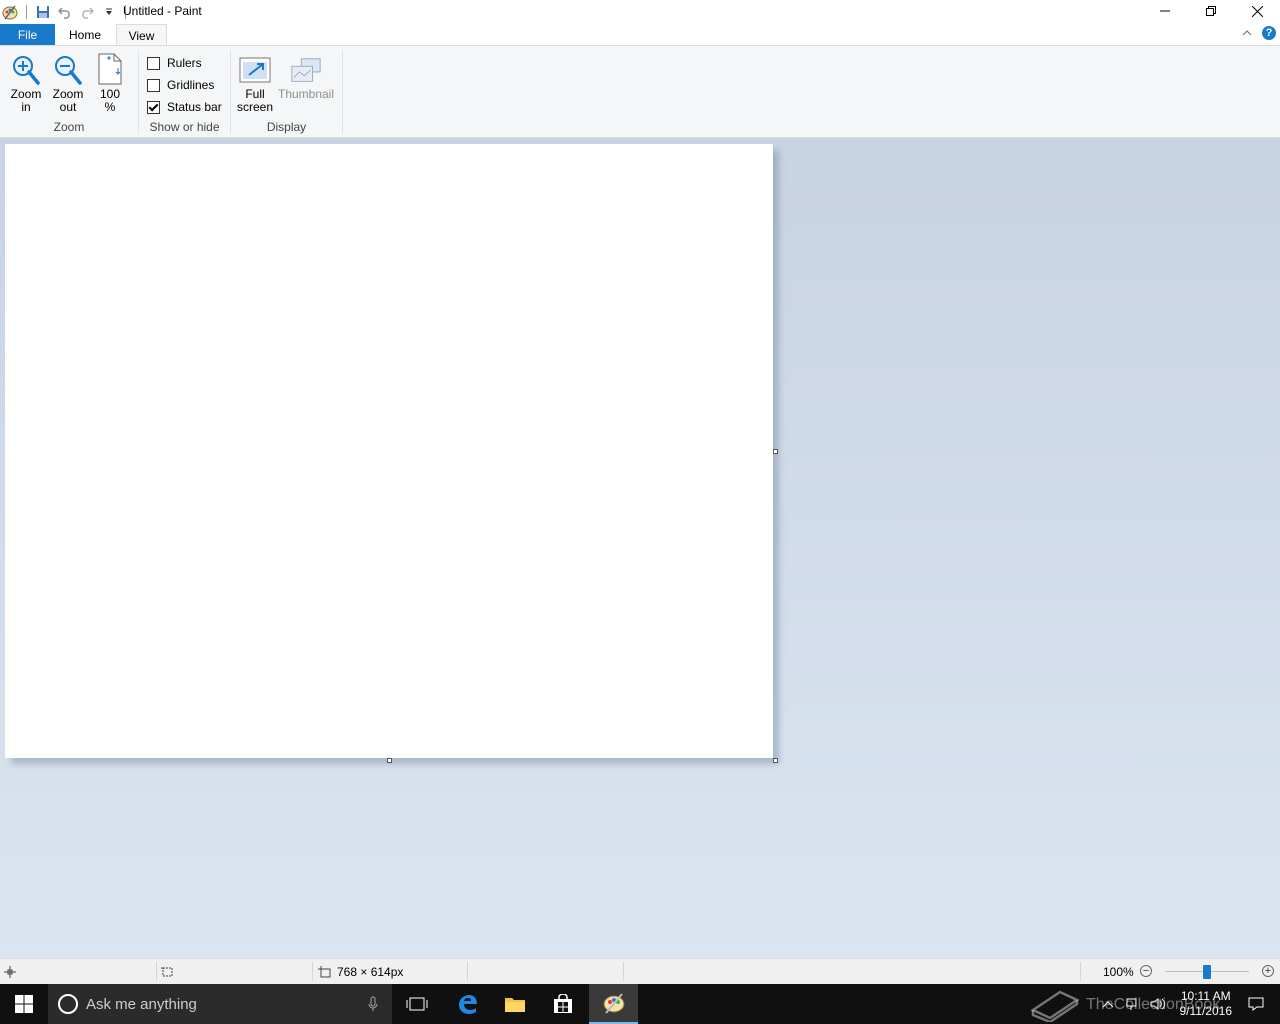 The image size is (1280, 1024). I want to click on redo-icon, so click(87, 12).